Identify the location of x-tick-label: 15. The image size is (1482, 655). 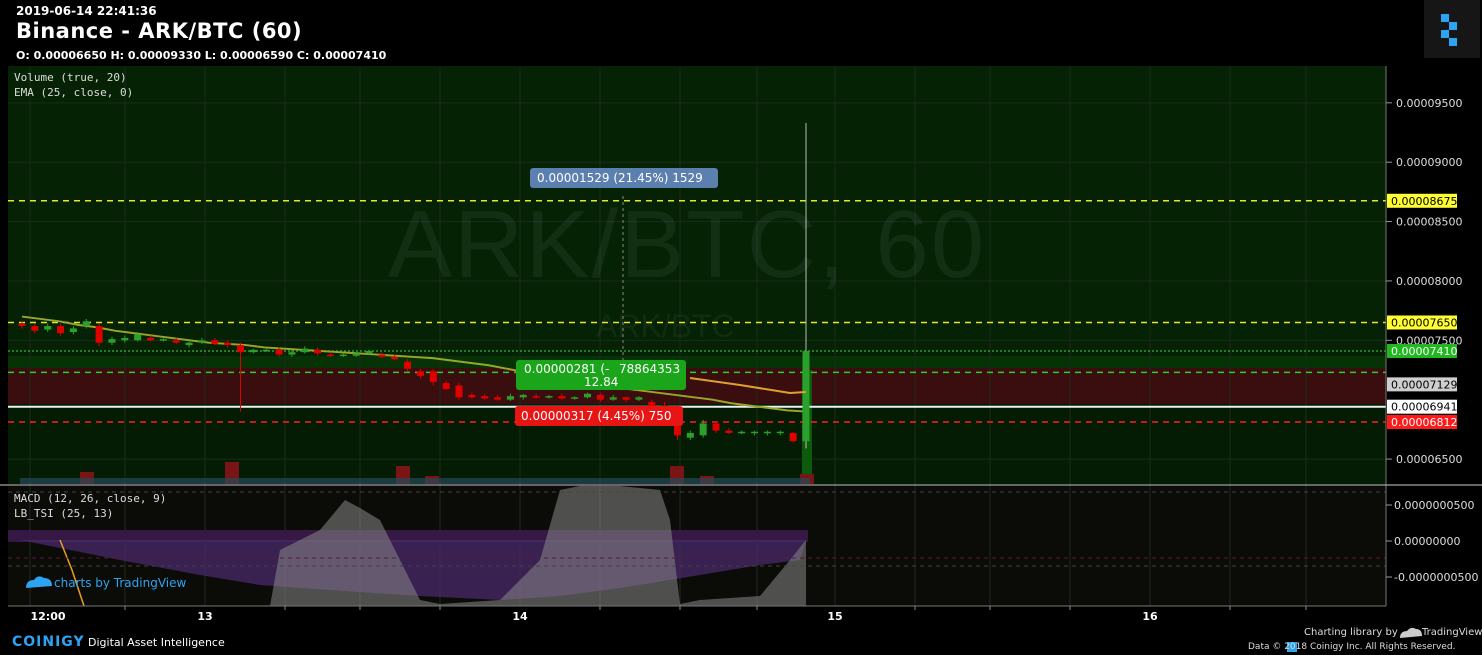
(834, 616).